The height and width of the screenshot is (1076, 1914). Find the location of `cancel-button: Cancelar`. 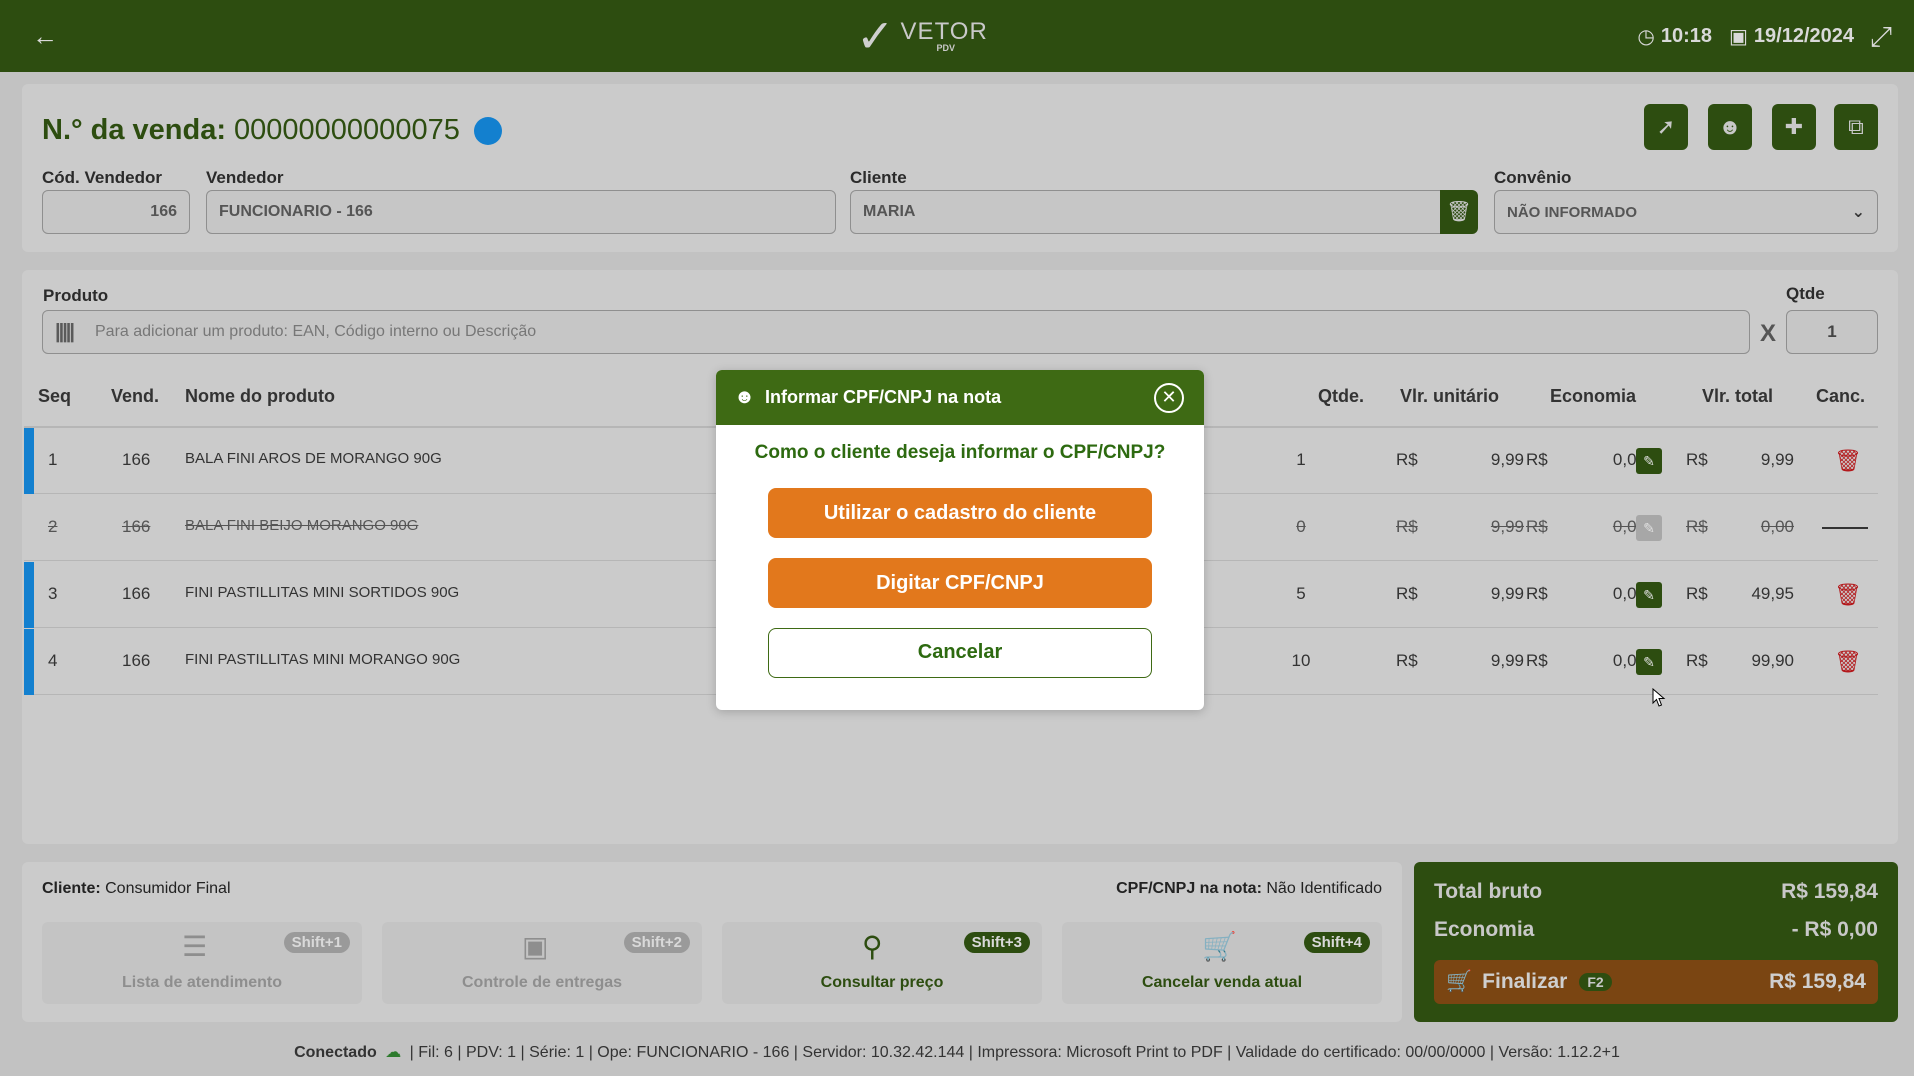

cancel-button: Cancelar is located at coordinates (960, 653).